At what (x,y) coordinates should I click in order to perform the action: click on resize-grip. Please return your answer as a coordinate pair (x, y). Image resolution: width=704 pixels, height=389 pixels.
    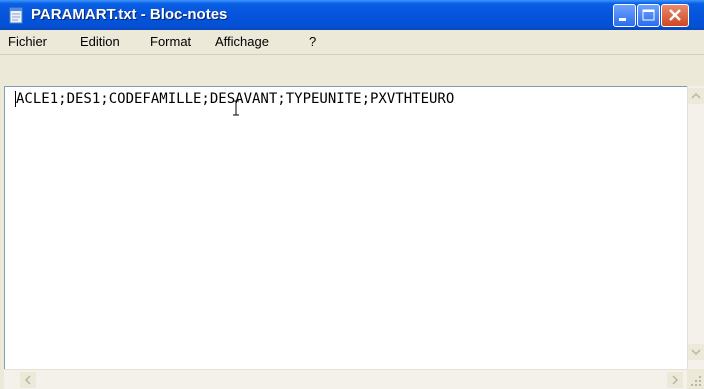
    Looking at the image, I should click on (695, 379).